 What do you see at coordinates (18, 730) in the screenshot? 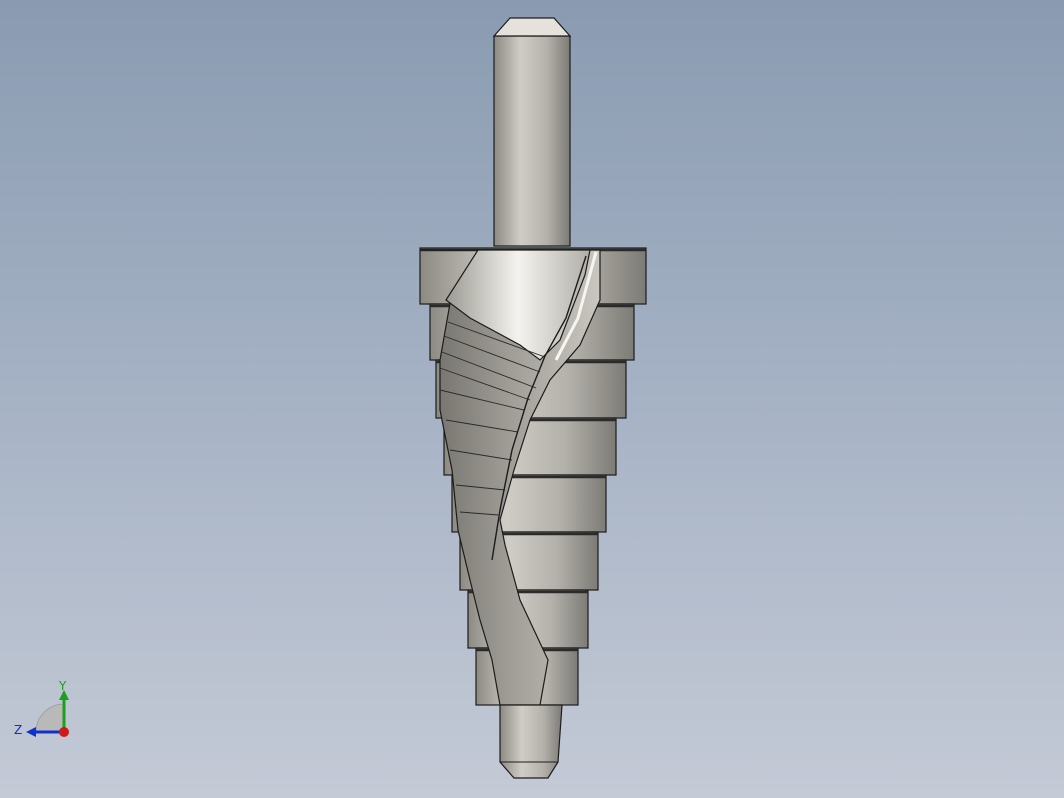
I see `z-axis-label: Z` at bounding box center [18, 730].